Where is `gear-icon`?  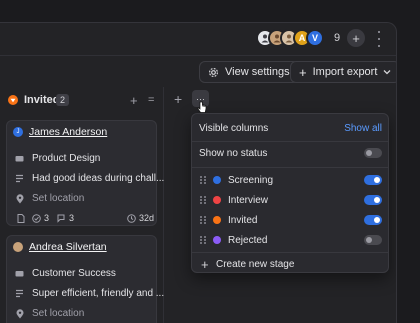
gear-icon is located at coordinates (213, 72).